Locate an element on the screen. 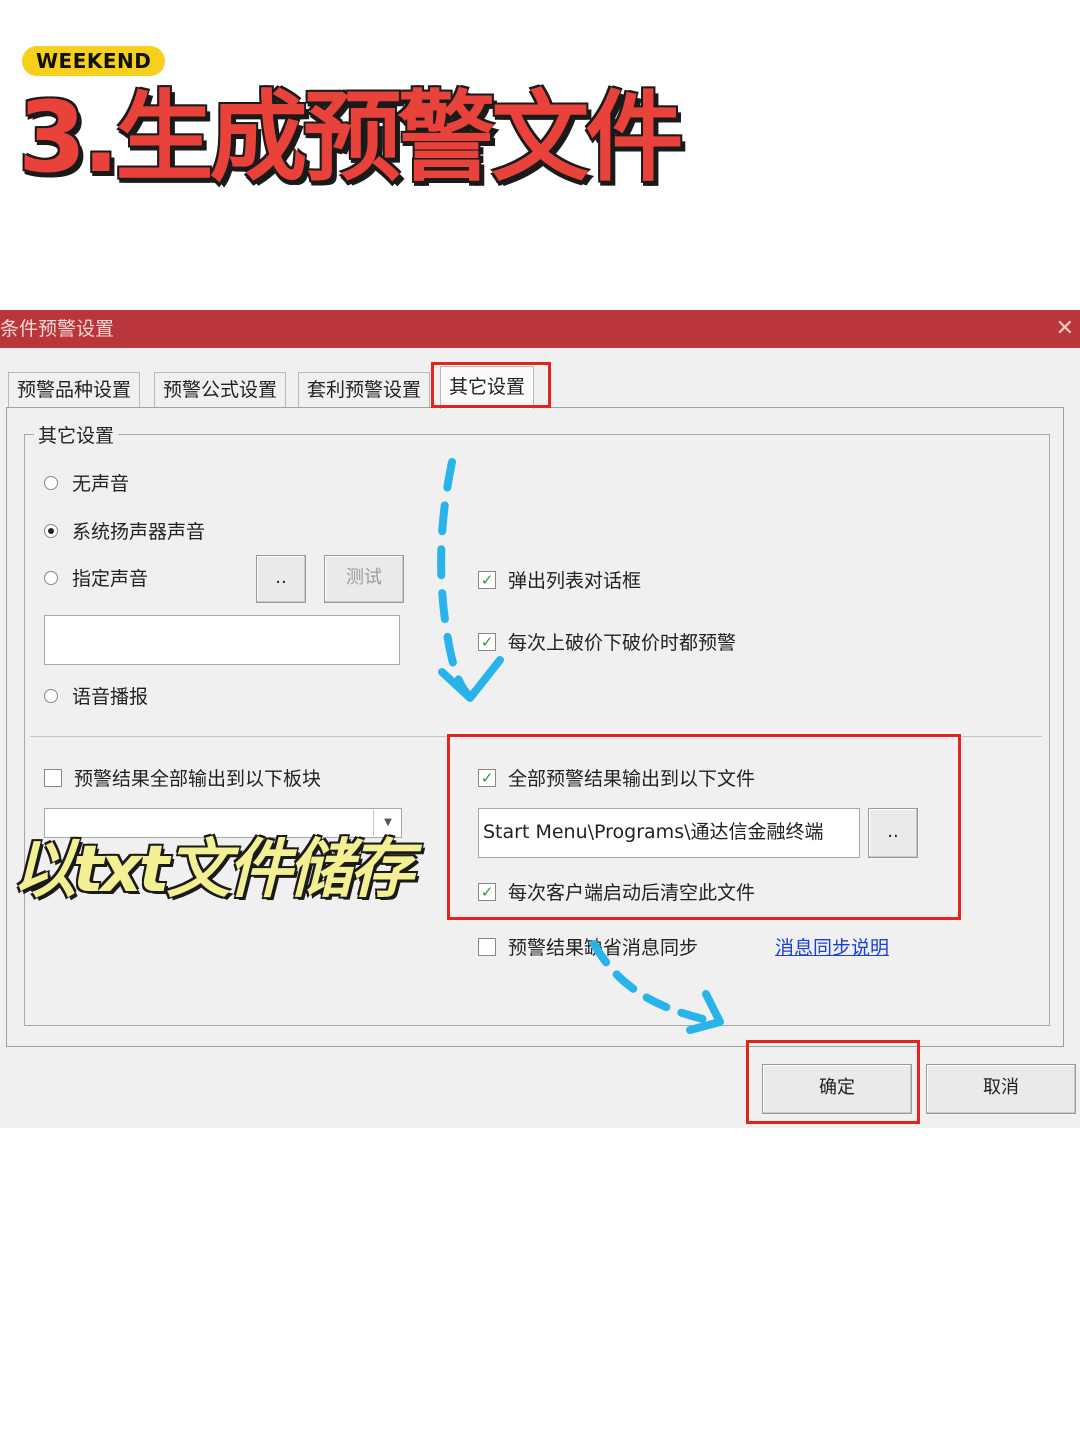 The width and height of the screenshot is (1080, 1439). dialog-titlebar: 条件预警设置 ✕ is located at coordinates (540, 329).